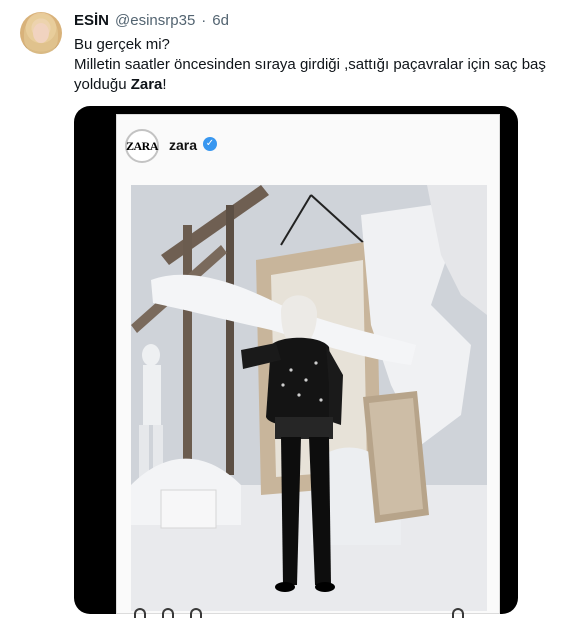 Image resolution: width=566 pixels, height=618 pixels. What do you see at coordinates (142, 146) in the screenshot?
I see `zara-logo: ZARA` at bounding box center [142, 146].